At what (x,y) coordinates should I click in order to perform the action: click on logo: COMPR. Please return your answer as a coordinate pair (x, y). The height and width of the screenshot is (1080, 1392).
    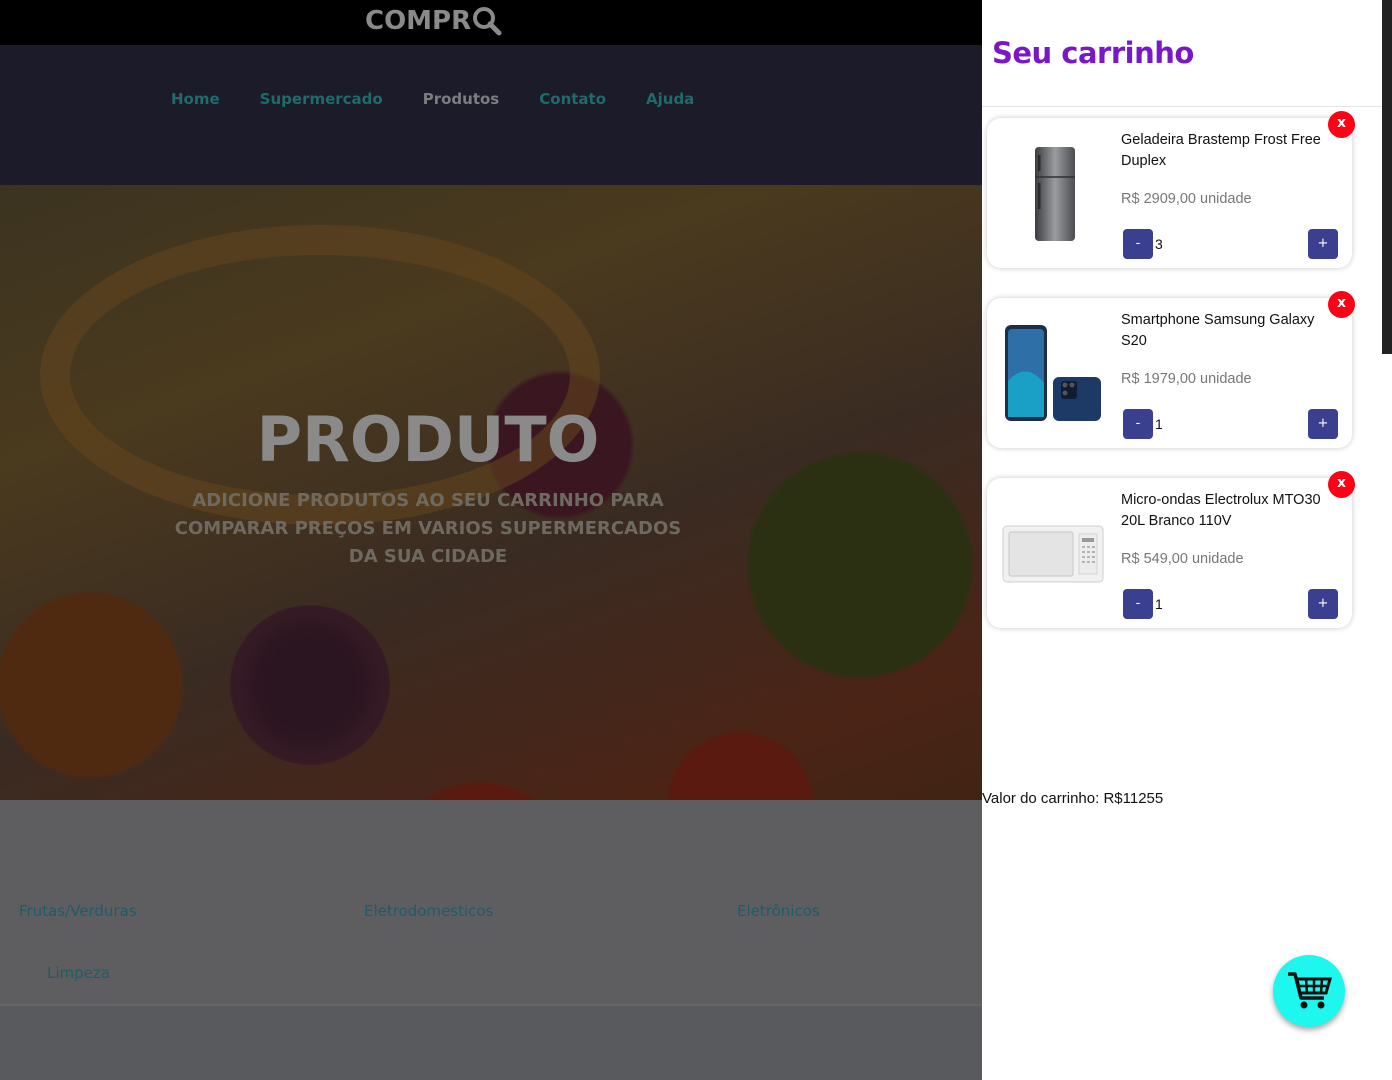
    Looking at the image, I should click on (433, 21).